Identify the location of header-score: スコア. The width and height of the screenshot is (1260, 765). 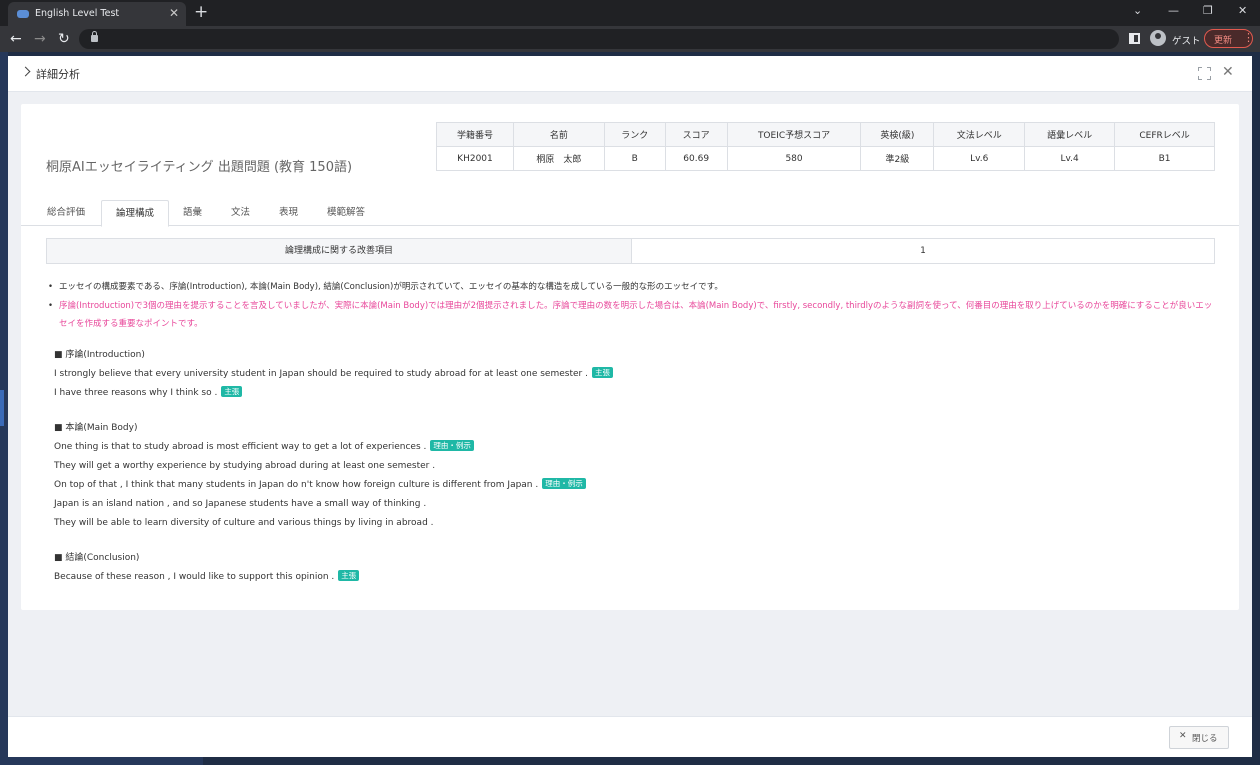
(696, 134).